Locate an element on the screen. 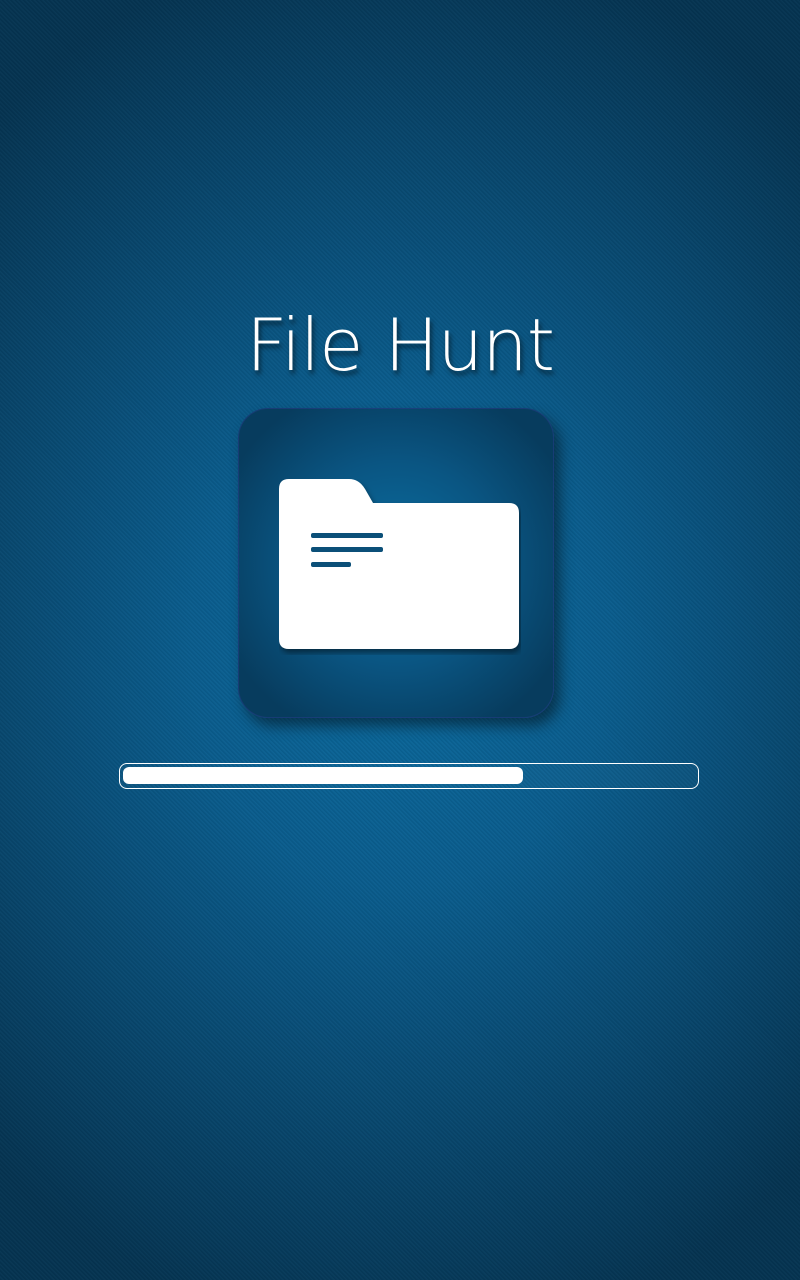 The image size is (800, 1280). loading-progress-fill is located at coordinates (323, 775).